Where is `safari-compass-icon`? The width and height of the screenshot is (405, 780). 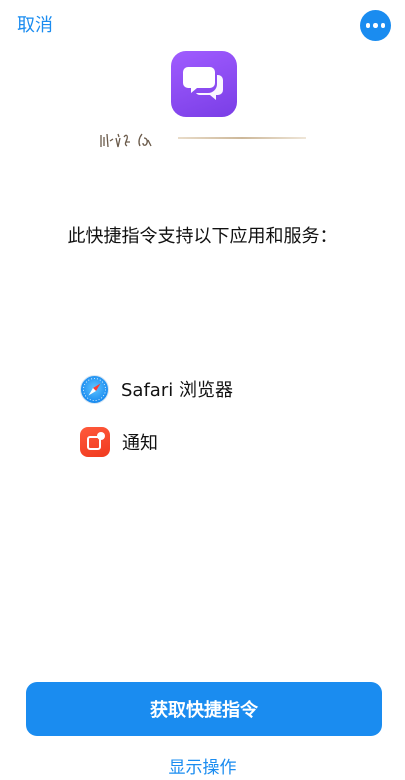
safari-compass-icon is located at coordinates (94, 389).